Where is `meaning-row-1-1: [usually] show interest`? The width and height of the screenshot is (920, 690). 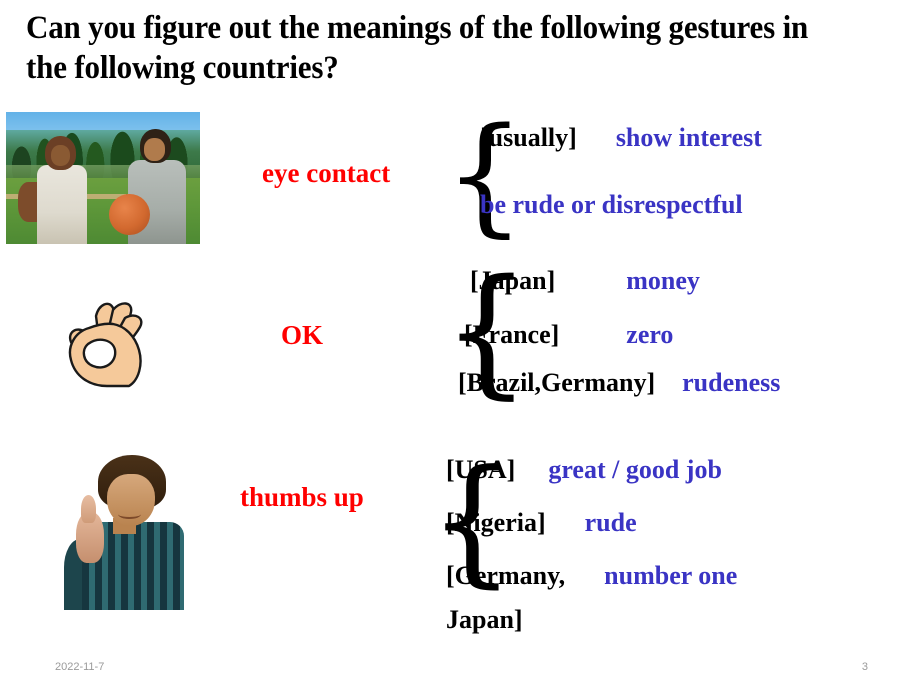 meaning-row-1-1: [usually] show interest is located at coordinates (621, 138).